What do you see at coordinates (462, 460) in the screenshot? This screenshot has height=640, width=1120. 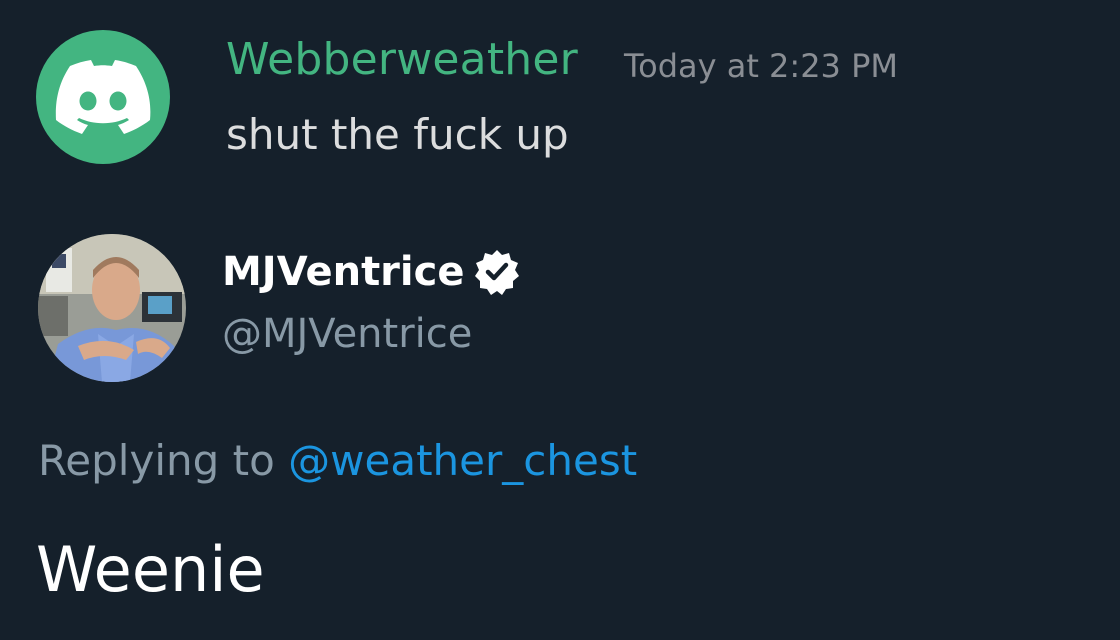 I see `replying-to-handle-link: @weather_chest` at bounding box center [462, 460].